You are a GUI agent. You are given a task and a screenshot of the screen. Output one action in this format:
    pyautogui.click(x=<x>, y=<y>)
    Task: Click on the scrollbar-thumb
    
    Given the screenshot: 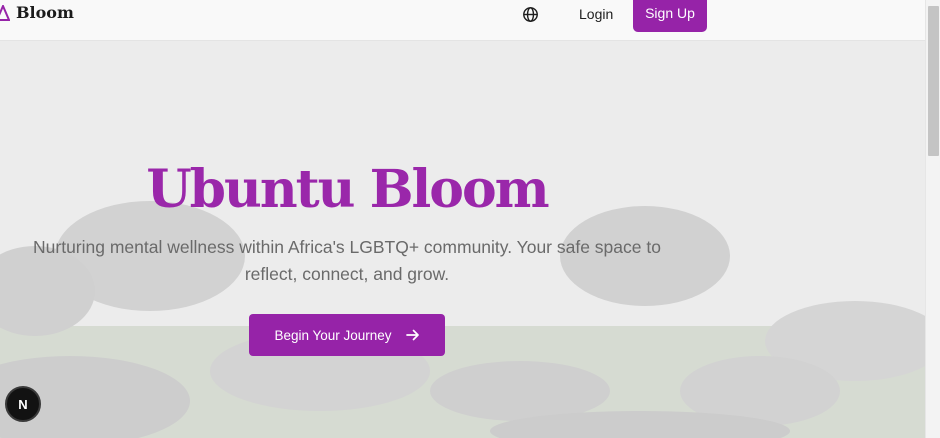 What is the action you would take?
    pyautogui.click(x=933, y=81)
    